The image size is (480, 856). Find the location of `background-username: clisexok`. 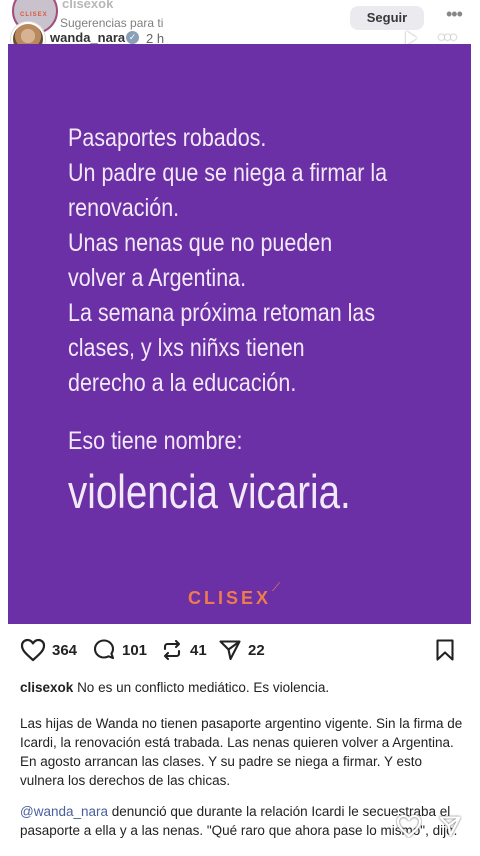

background-username: clisexok is located at coordinates (88, 5).